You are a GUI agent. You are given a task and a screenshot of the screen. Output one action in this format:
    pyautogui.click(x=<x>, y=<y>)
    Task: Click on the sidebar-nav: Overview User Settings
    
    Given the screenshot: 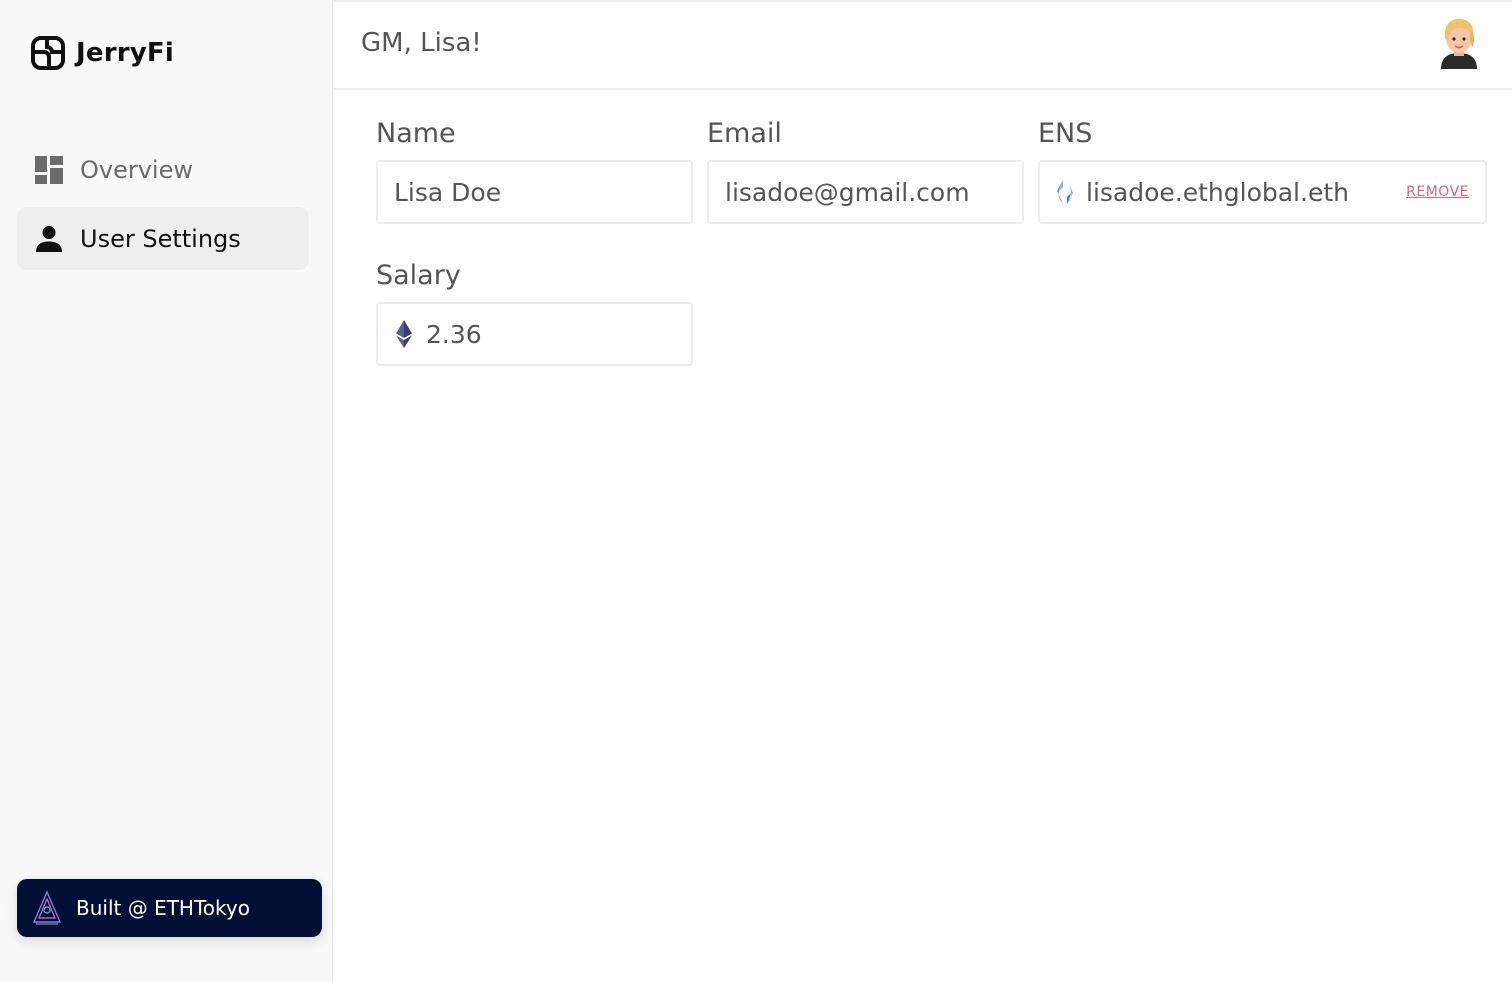 What is the action you would take?
    pyautogui.click(x=163, y=207)
    